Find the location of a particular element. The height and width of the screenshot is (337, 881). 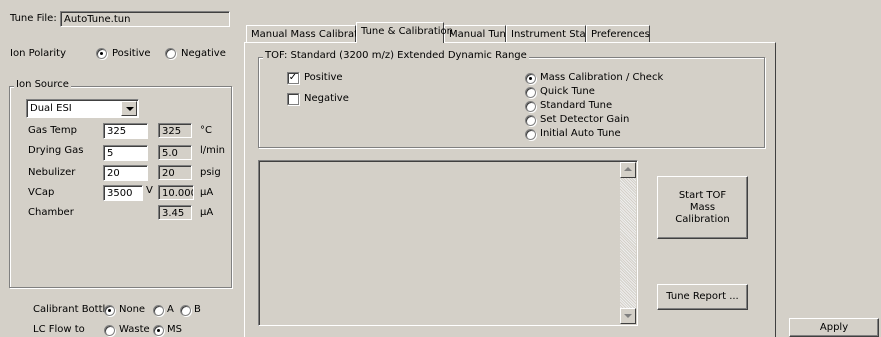

mode-quick-tune-label: Quick Tune is located at coordinates (567, 91).